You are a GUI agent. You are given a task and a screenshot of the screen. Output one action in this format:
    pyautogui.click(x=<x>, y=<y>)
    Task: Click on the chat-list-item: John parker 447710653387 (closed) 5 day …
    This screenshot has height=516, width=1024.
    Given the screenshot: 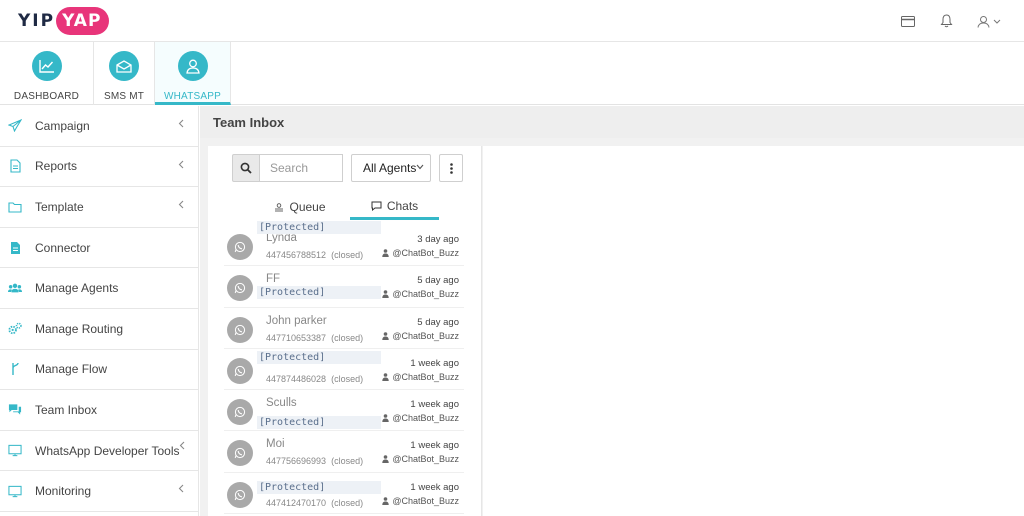 What is the action you would take?
    pyautogui.click(x=344, y=328)
    